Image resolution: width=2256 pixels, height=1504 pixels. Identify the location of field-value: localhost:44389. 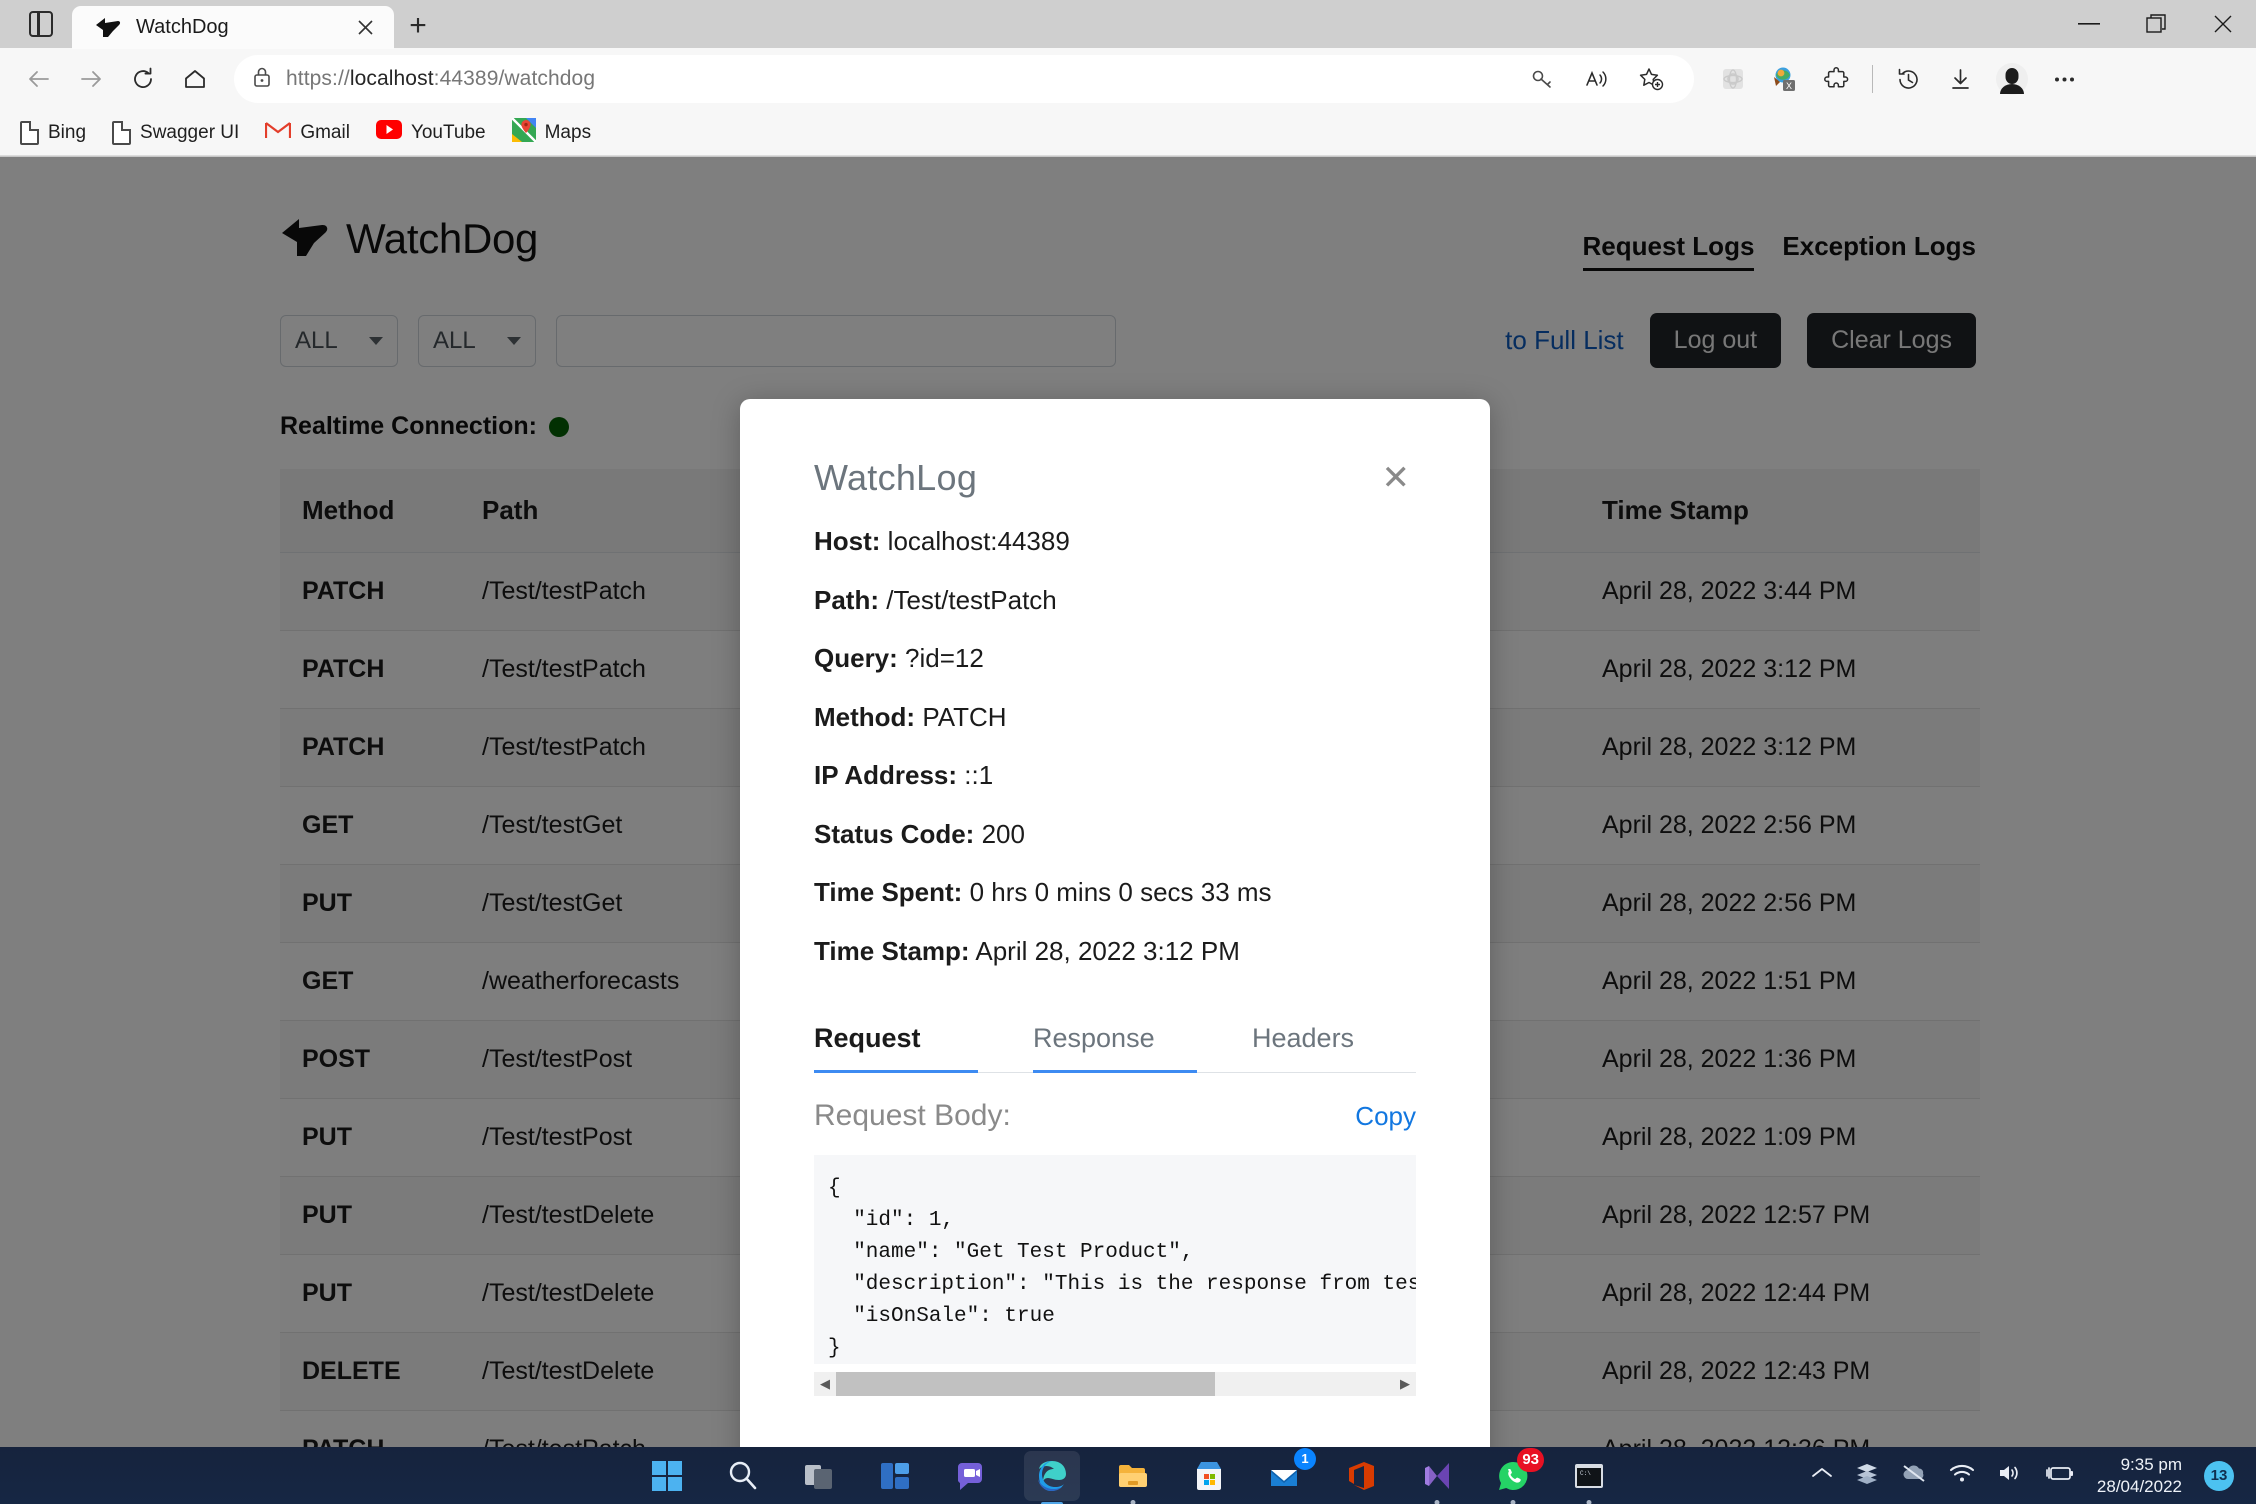
(978, 541).